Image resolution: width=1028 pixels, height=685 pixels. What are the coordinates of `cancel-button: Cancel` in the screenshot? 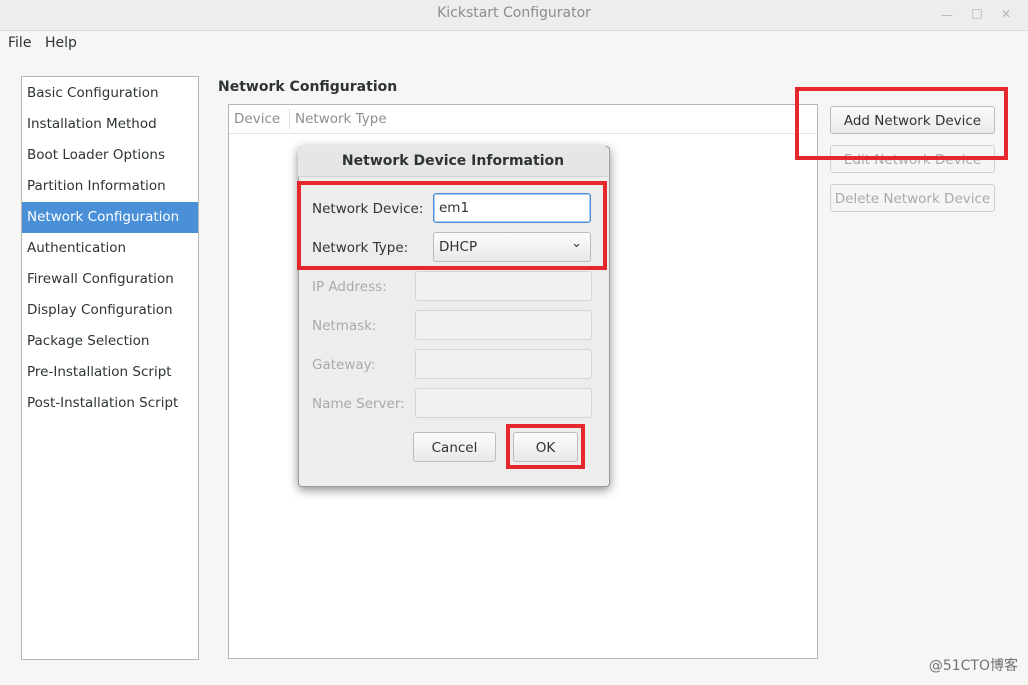 It's located at (454, 447).